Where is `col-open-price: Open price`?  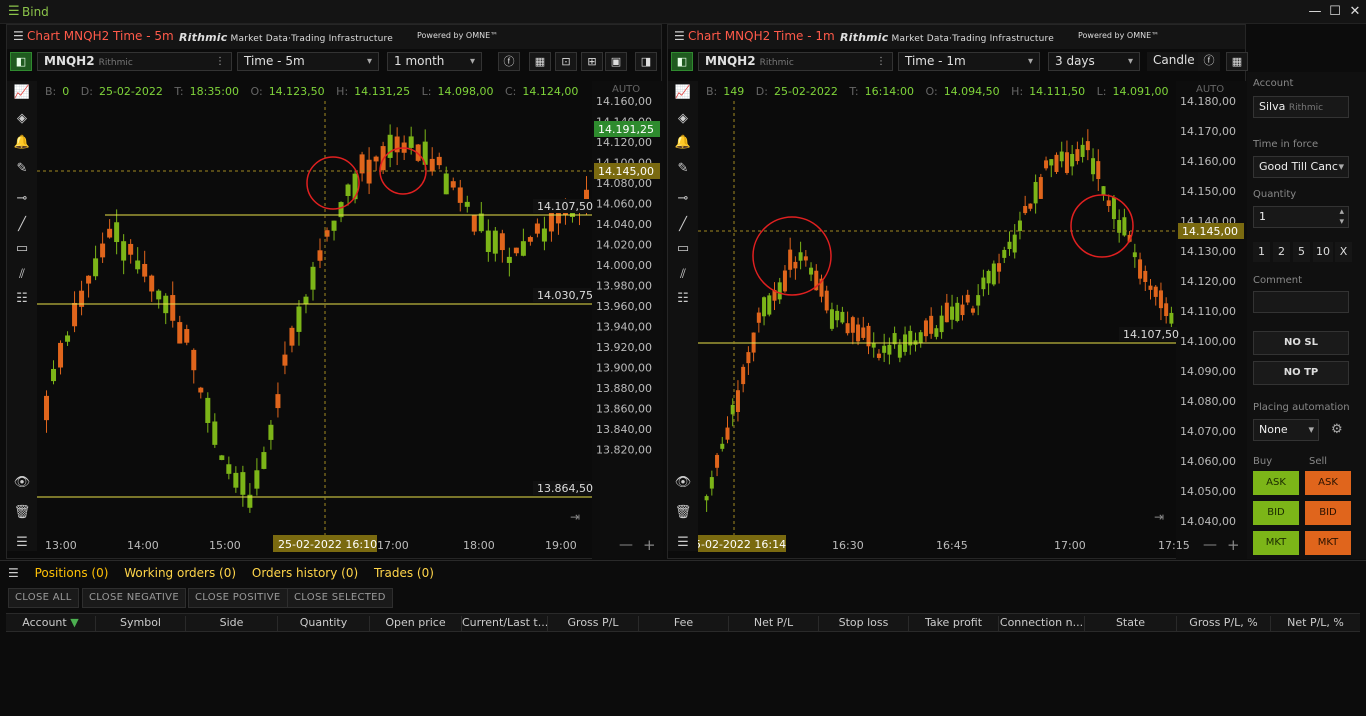 col-open-price: Open price is located at coordinates (416, 623).